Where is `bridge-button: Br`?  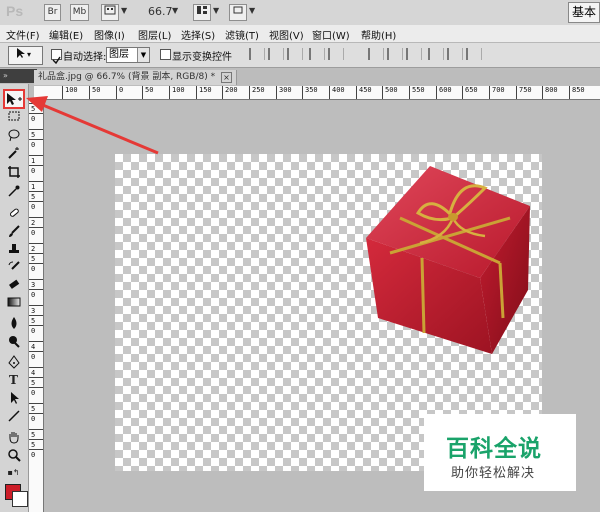 bridge-button: Br is located at coordinates (52, 12).